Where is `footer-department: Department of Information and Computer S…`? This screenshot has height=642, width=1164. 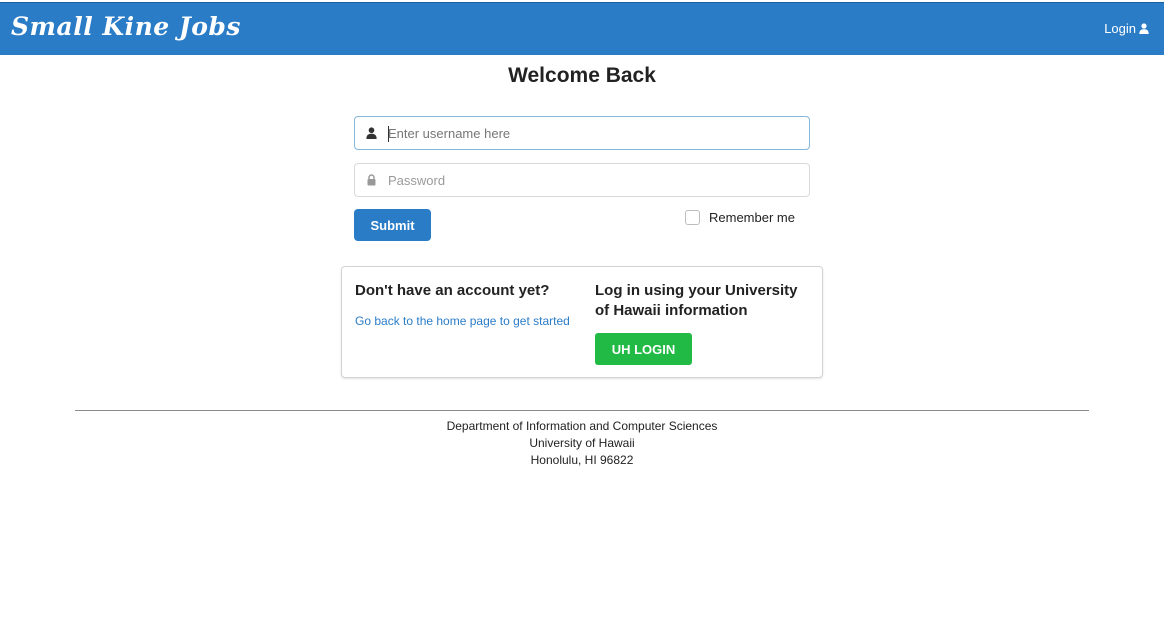 footer-department: Department of Information and Computer S… is located at coordinates (582, 426).